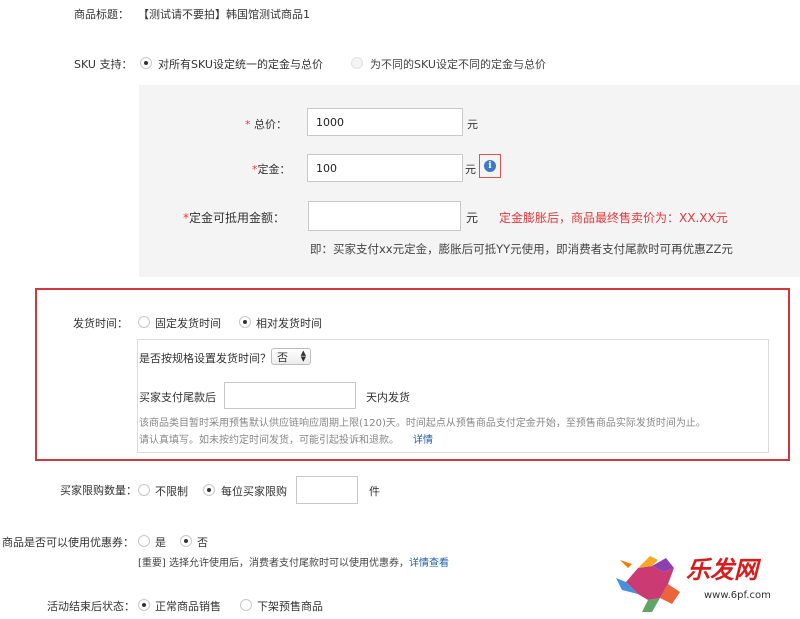  What do you see at coordinates (270, 124) in the screenshot?
I see `total-price-label-text: 总价：` at bounding box center [270, 124].